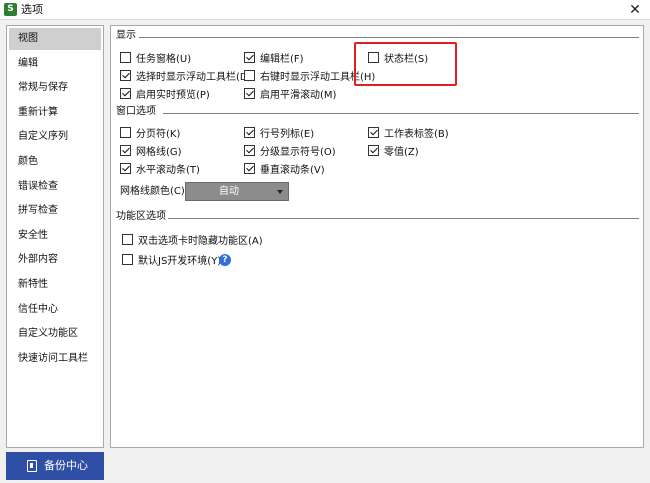  I want to click on sidebar-item-view: 视图, so click(55, 39).